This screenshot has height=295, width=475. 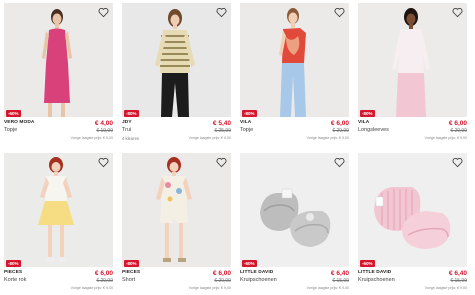 What do you see at coordinates (19, 122) in the screenshot?
I see `product-brand: VERO MODA` at bounding box center [19, 122].